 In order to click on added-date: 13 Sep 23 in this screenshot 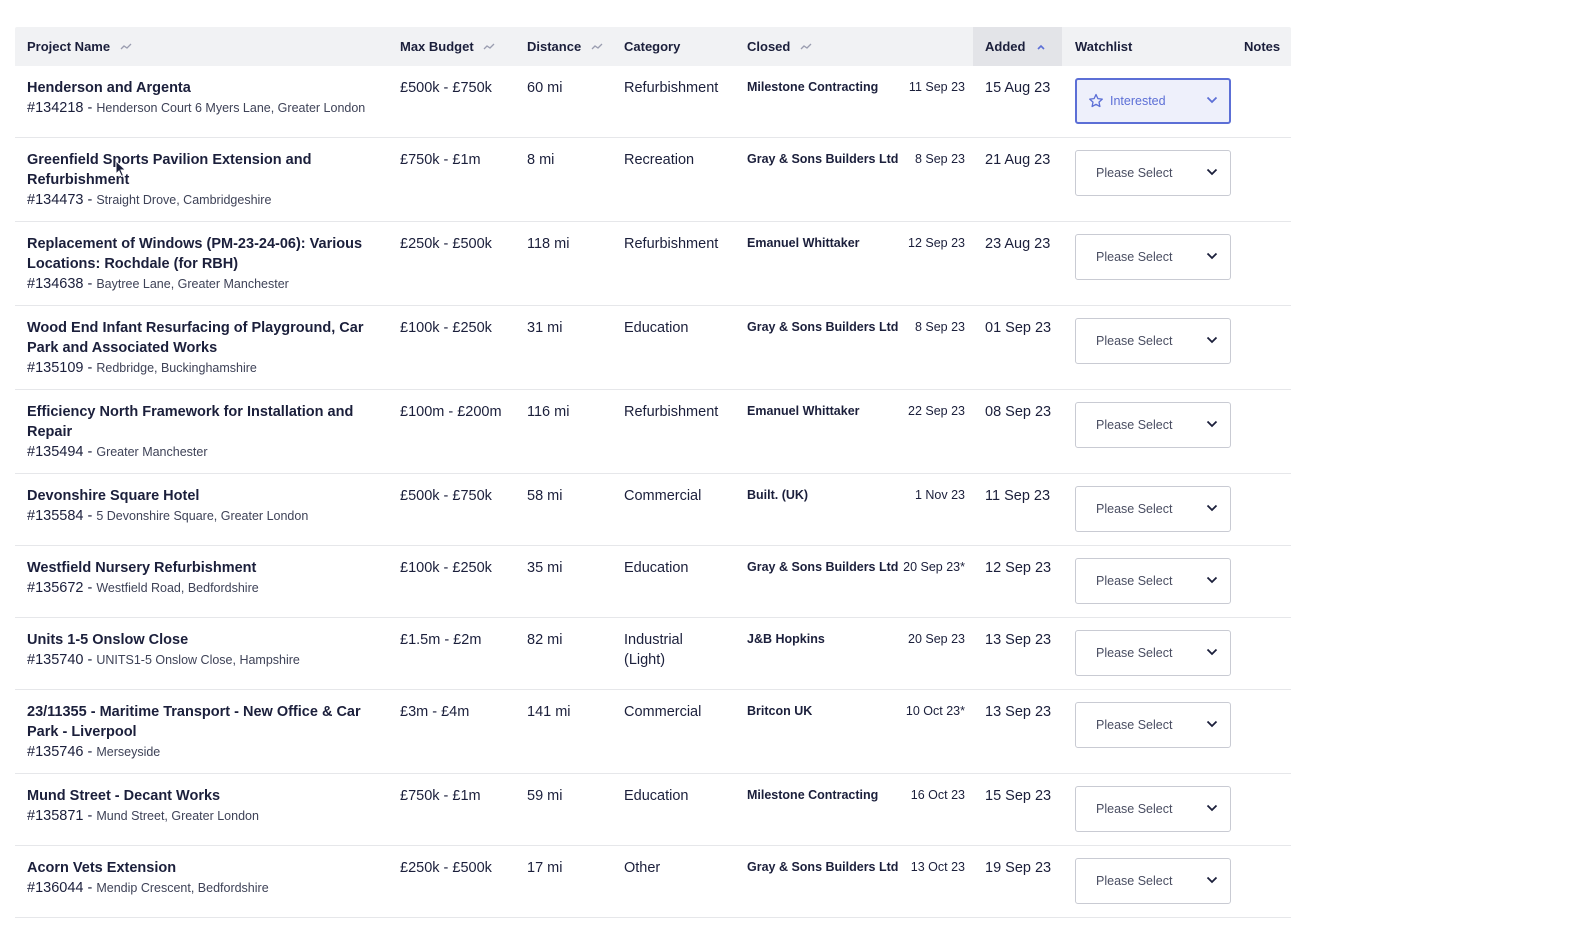, I will do `click(1018, 712)`.